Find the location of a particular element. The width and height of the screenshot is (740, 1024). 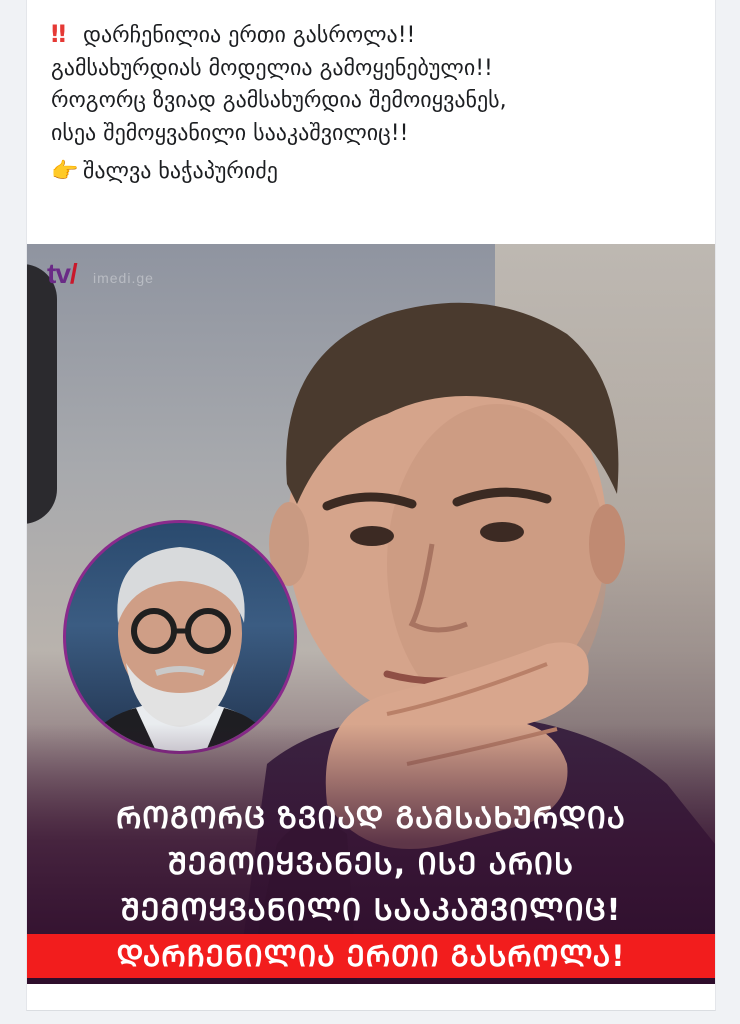

post-line-2: გამსახურდიას მოდელია გამოყენებული!! is located at coordinates (272, 68).